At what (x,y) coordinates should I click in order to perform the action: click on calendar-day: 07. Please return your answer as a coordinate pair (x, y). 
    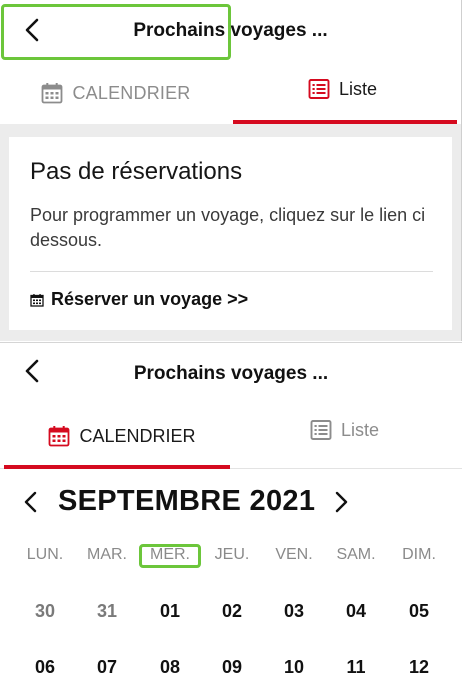
    Looking at the image, I should click on (107, 667).